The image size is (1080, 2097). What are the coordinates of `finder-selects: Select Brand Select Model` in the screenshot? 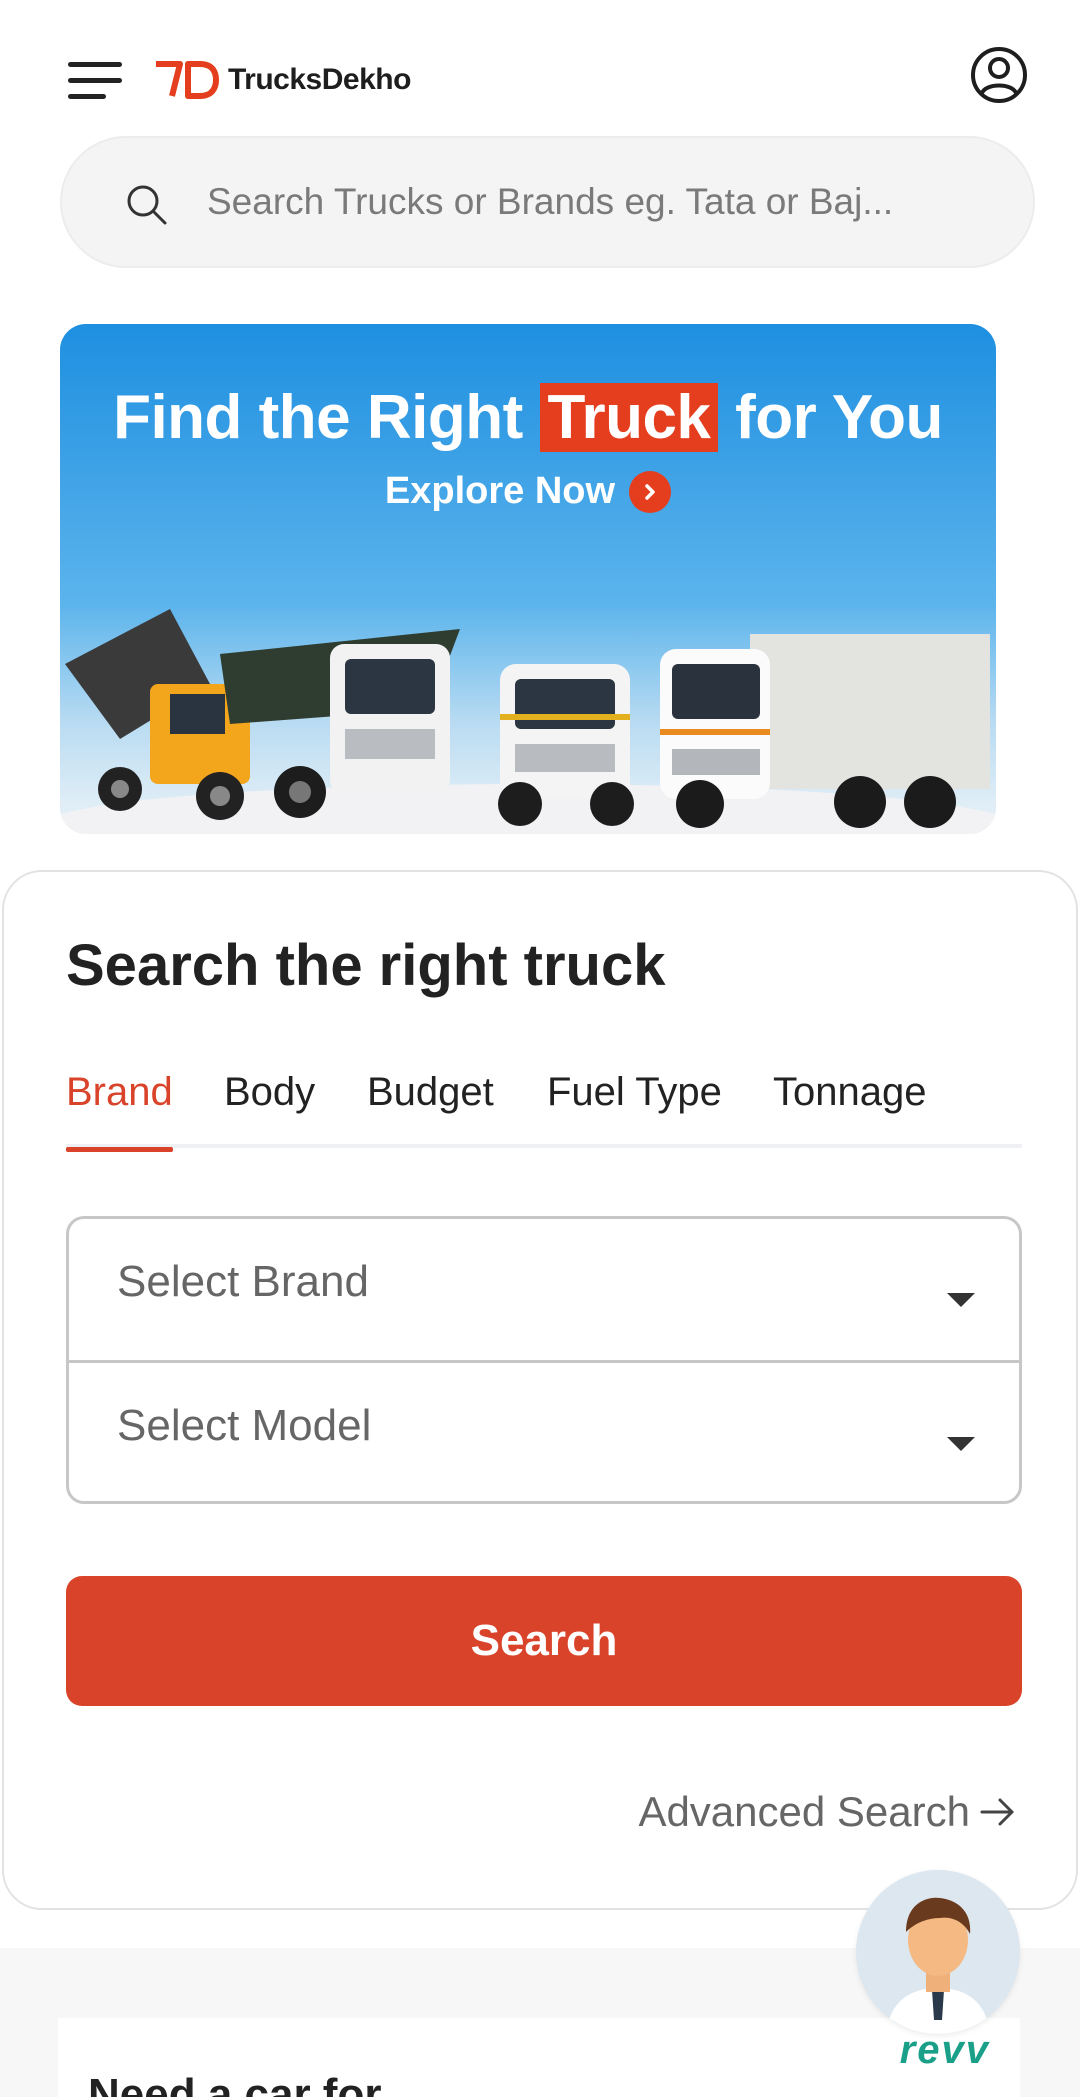 It's located at (544, 1360).